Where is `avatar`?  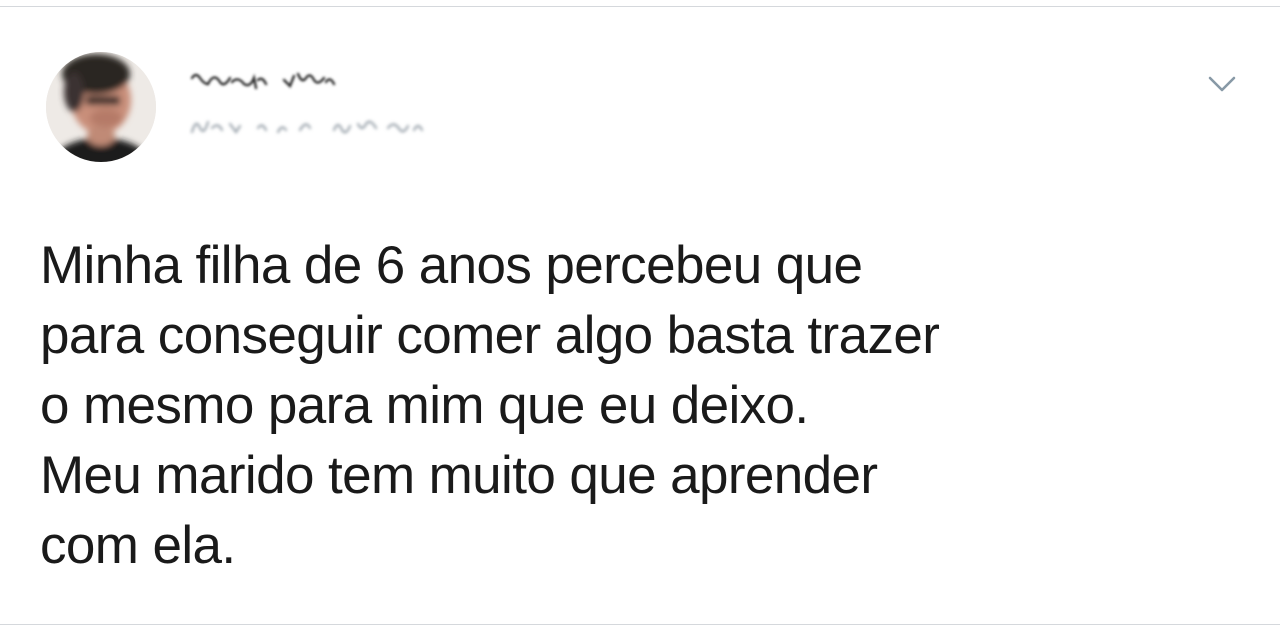
avatar is located at coordinates (101, 107).